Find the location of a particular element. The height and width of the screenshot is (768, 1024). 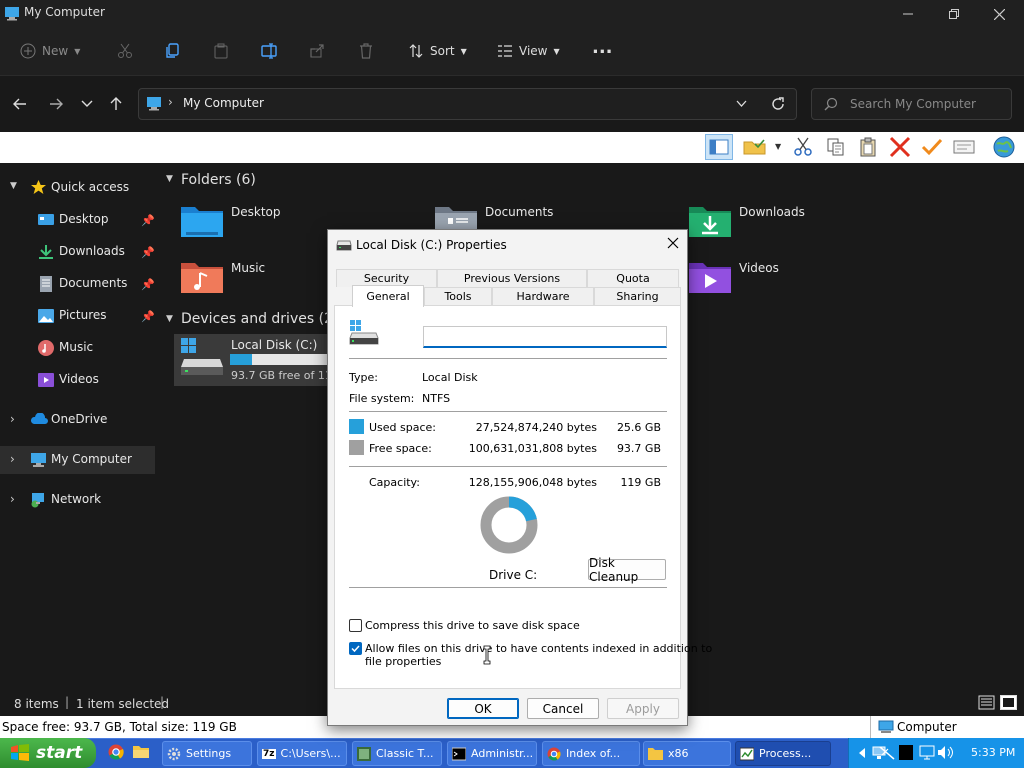

cancel-button: Cancel is located at coordinates (563, 708).